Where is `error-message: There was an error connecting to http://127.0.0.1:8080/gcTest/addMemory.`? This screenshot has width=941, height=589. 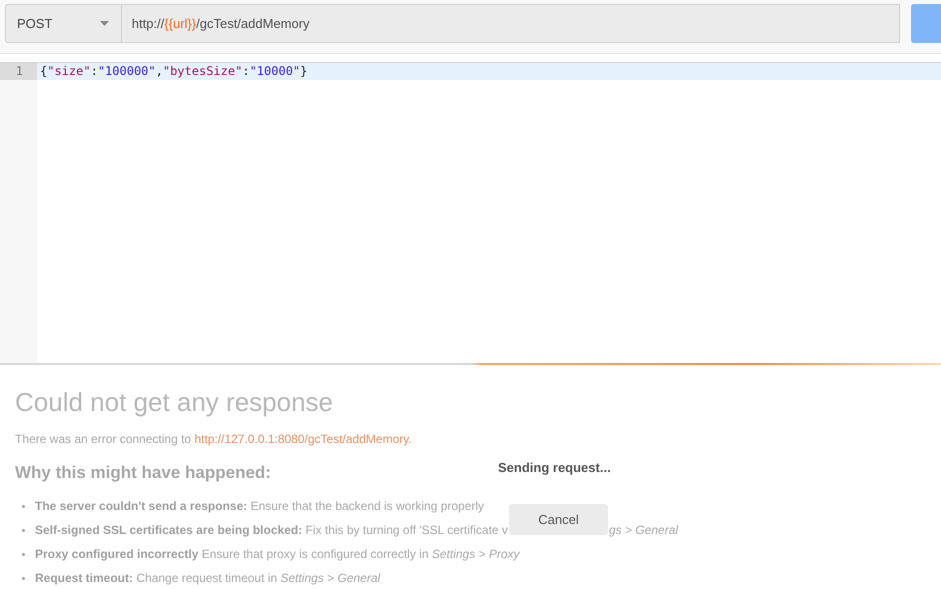
error-message: There was an error connecting to http://127.0.0.1:8080/gcTest/addMemory. is located at coordinates (213, 439).